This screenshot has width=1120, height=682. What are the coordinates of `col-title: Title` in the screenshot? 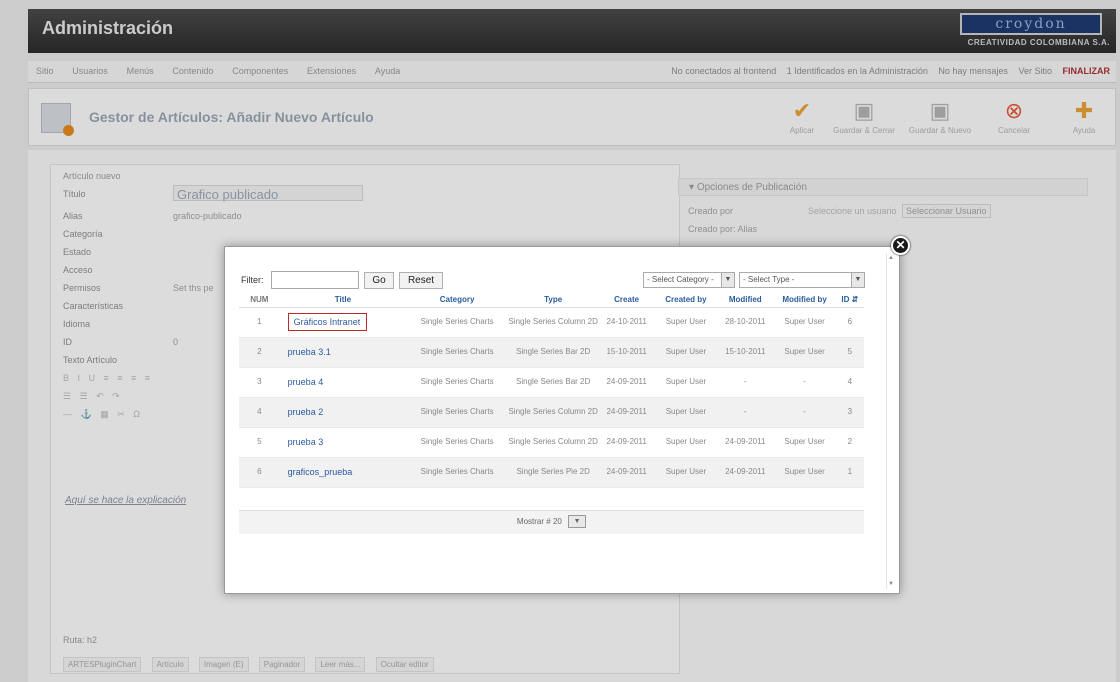 It's located at (343, 300).